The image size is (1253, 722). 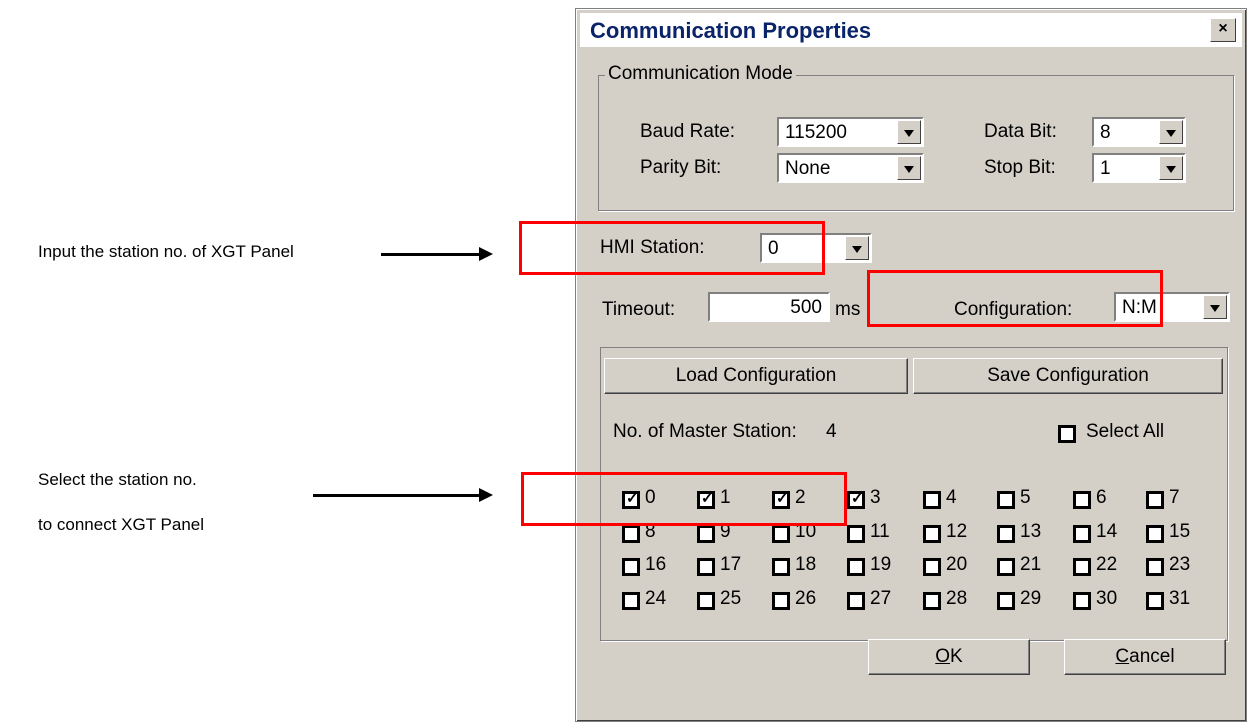 What do you see at coordinates (806, 598) in the screenshot?
I see `station-label: 26` at bounding box center [806, 598].